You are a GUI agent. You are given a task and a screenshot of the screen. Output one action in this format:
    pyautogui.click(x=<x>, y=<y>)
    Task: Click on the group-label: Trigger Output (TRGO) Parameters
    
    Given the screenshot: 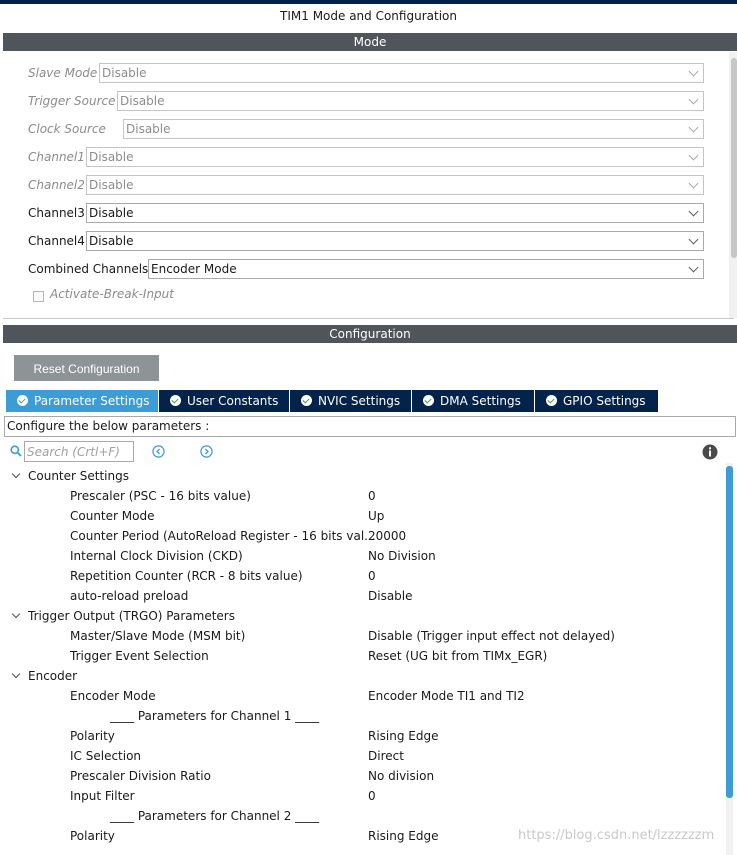 What is the action you would take?
    pyautogui.click(x=131, y=616)
    